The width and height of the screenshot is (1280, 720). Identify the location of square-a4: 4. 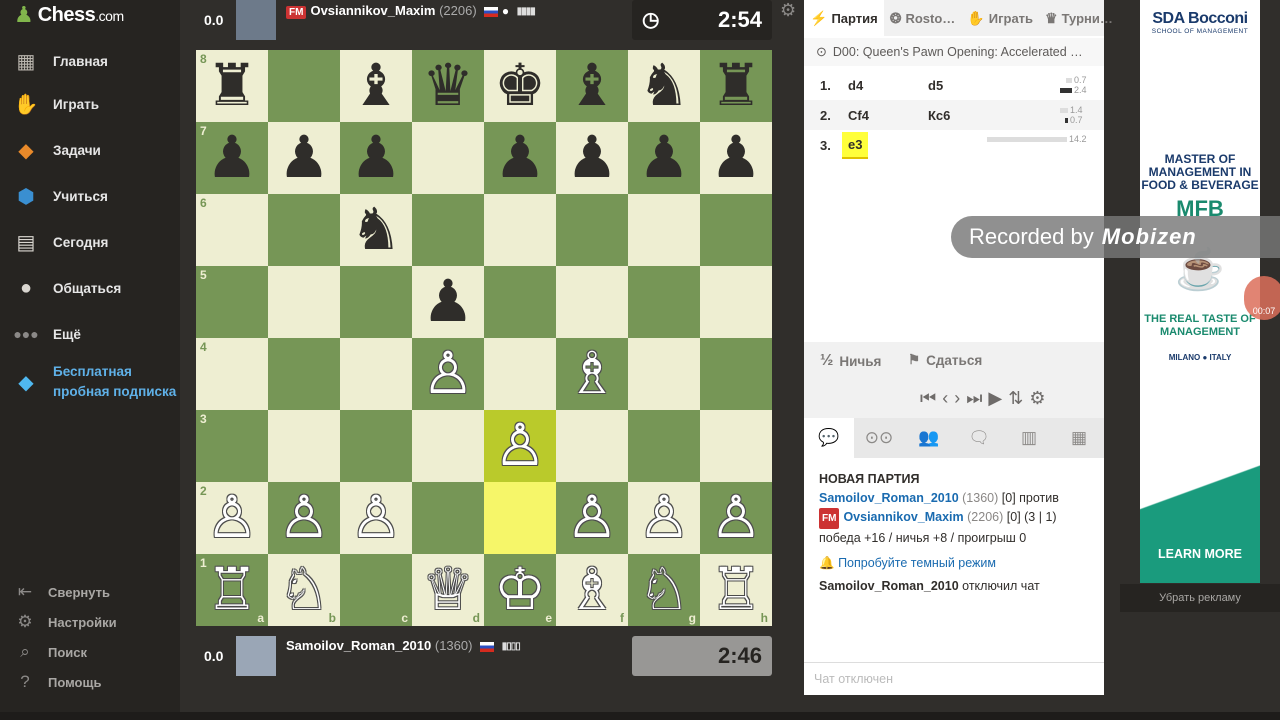
(232, 374).